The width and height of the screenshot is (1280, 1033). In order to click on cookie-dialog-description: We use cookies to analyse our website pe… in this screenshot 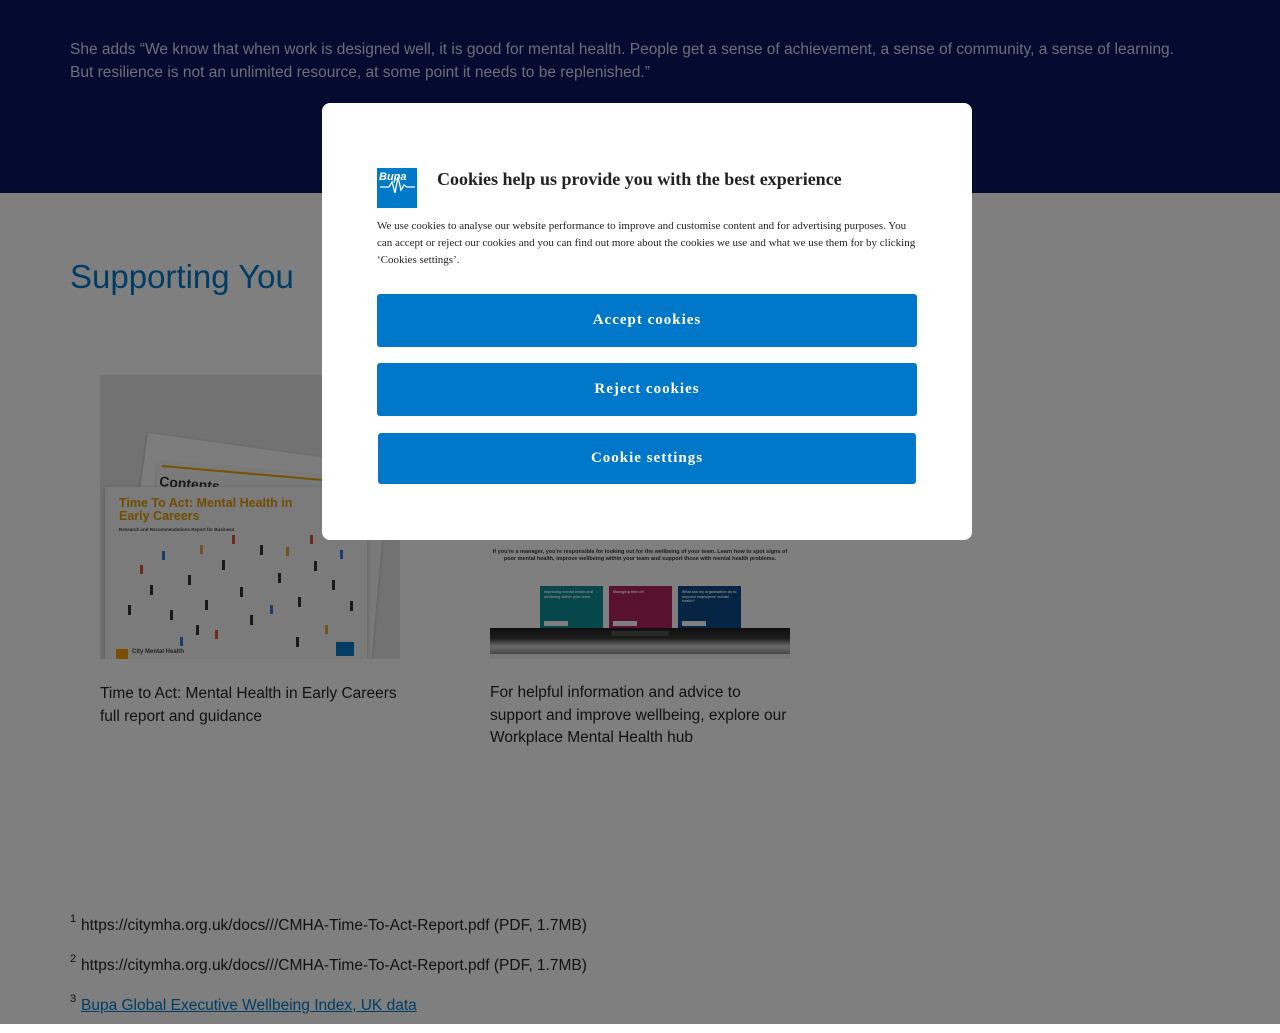, I will do `click(646, 243)`.